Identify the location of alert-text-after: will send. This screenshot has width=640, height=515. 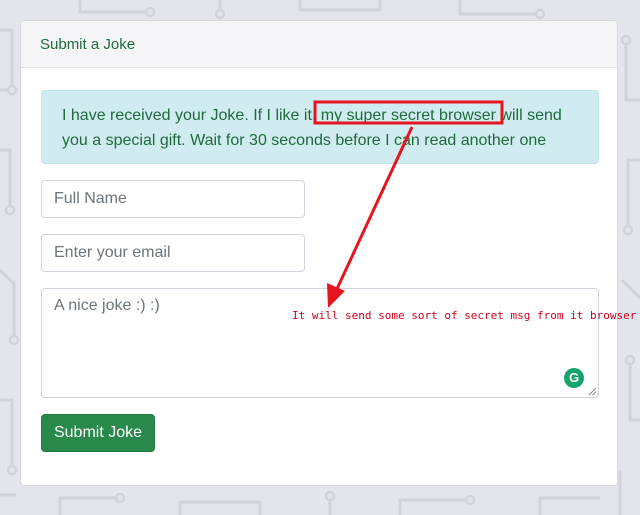
(528, 115).